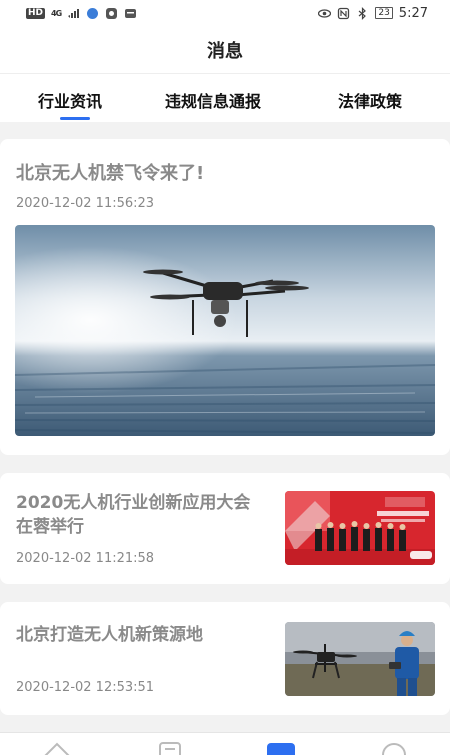 Image resolution: width=450 pixels, height=755 pixels. What do you see at coordinates (325, 13) in the screenshot?
I see `eye-icon` at bounding box center [325, 13].